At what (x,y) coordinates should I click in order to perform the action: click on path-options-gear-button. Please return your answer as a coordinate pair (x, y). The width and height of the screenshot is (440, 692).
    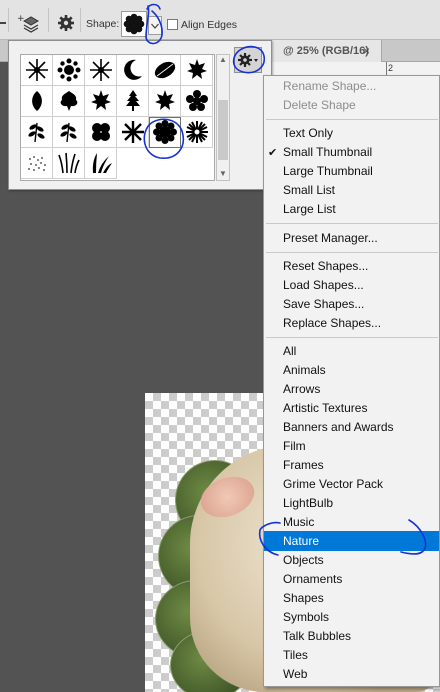
    Looking at the image, I should click on (66, 23).